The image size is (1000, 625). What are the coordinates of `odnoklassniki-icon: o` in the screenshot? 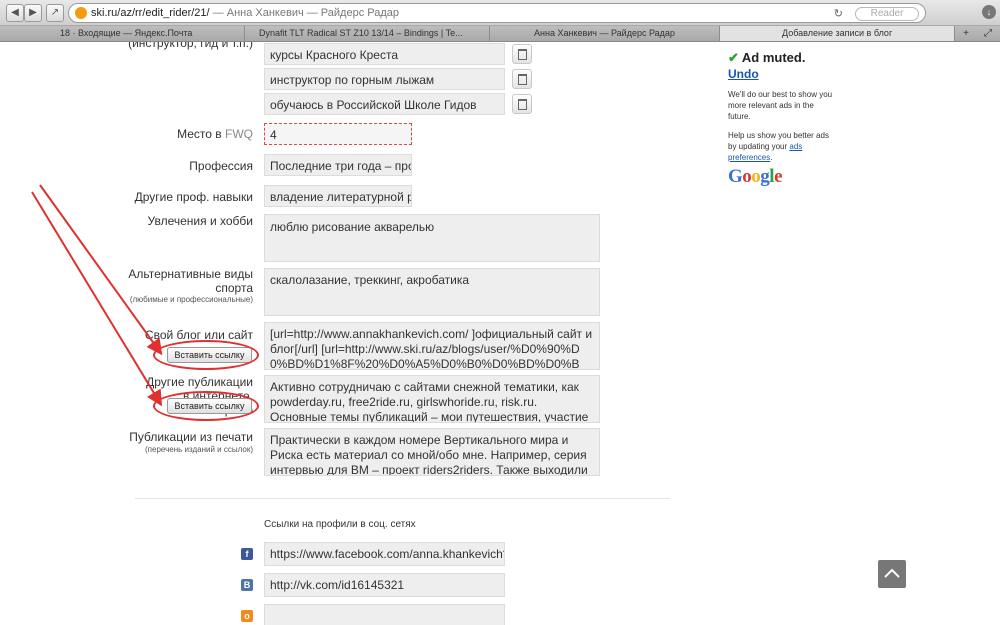 It's located at (247, 616).